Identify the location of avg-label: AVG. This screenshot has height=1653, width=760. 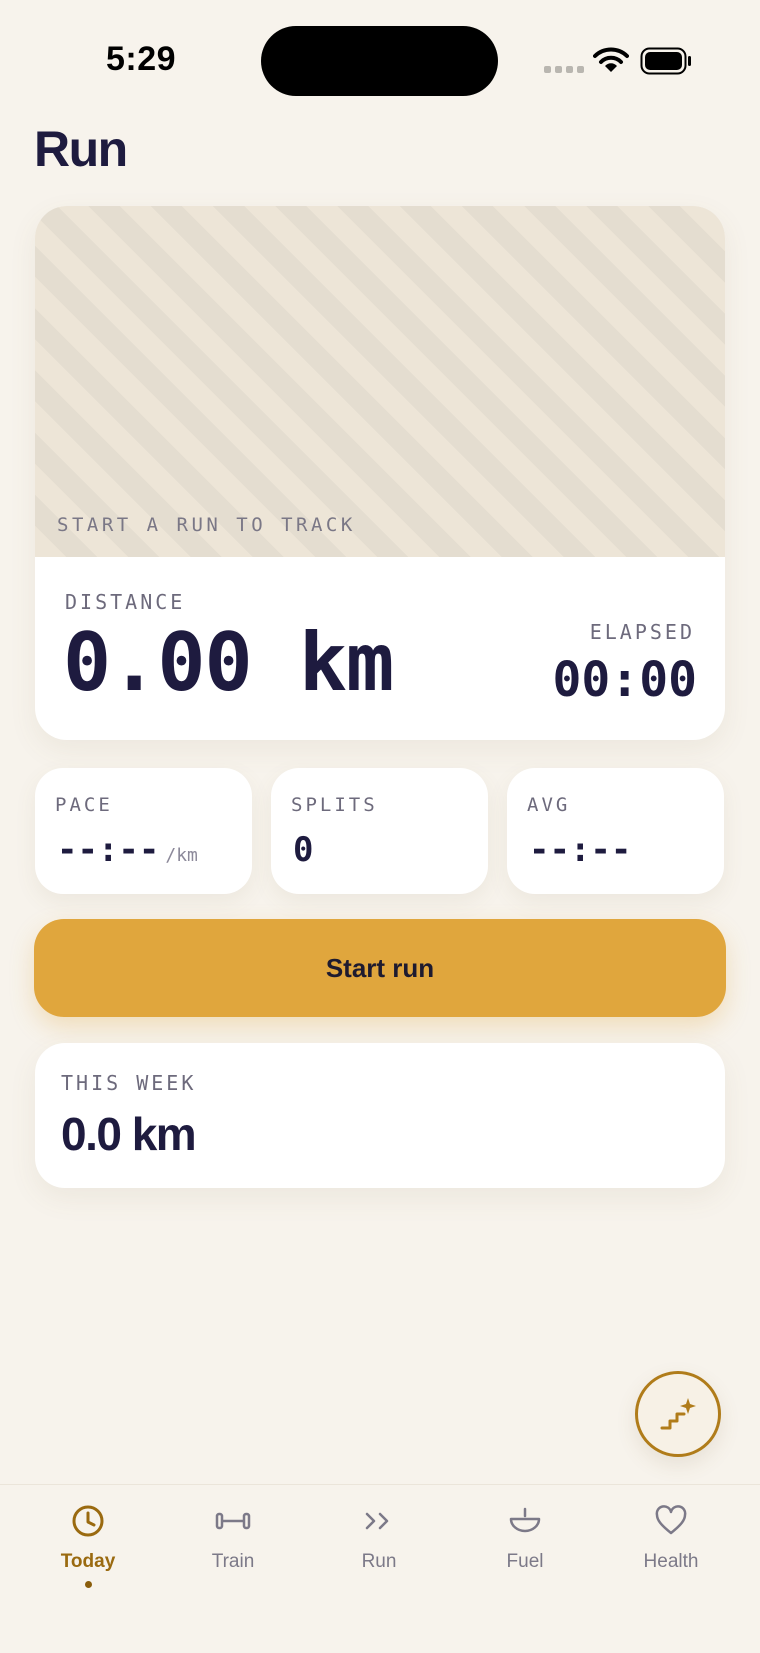
(549, 805).